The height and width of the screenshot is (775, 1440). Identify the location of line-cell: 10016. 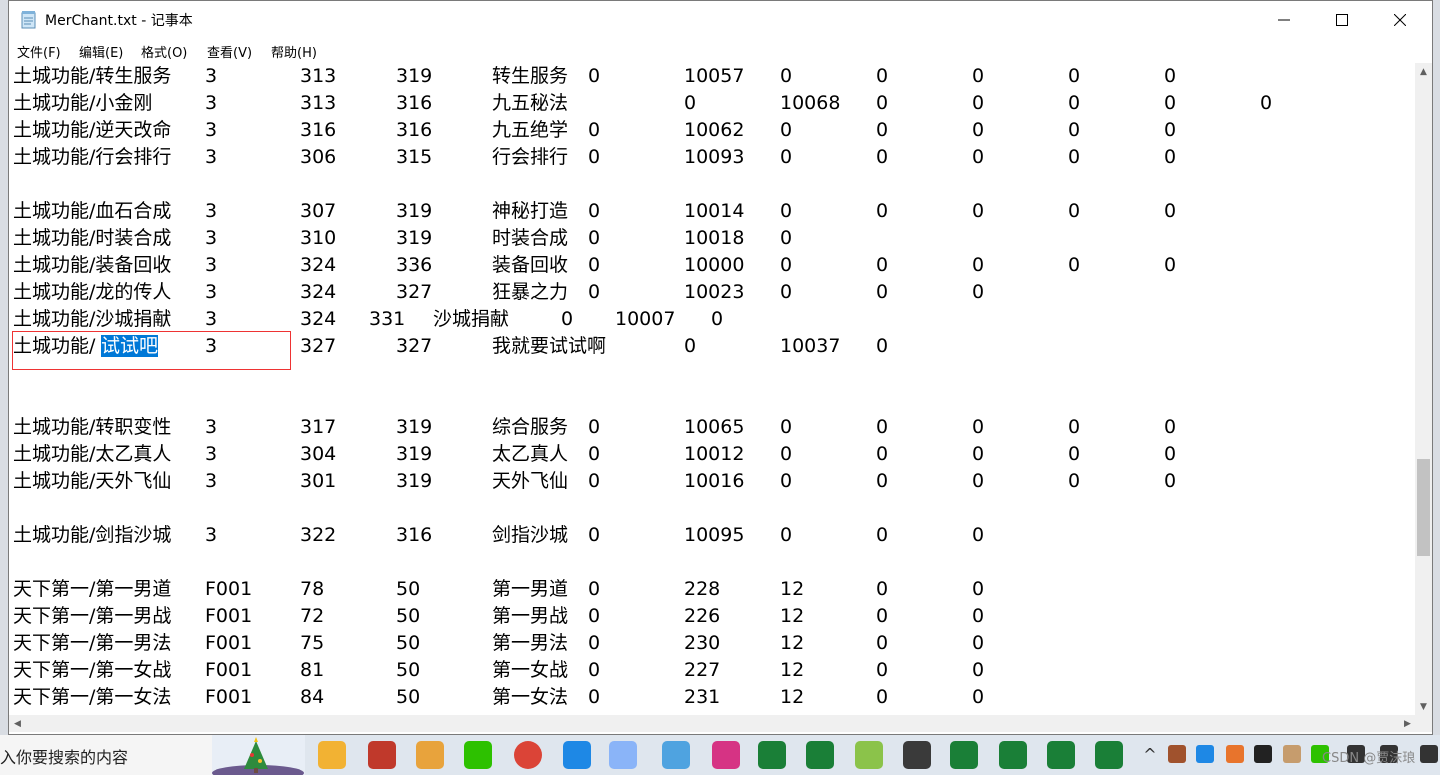
(714, 481).